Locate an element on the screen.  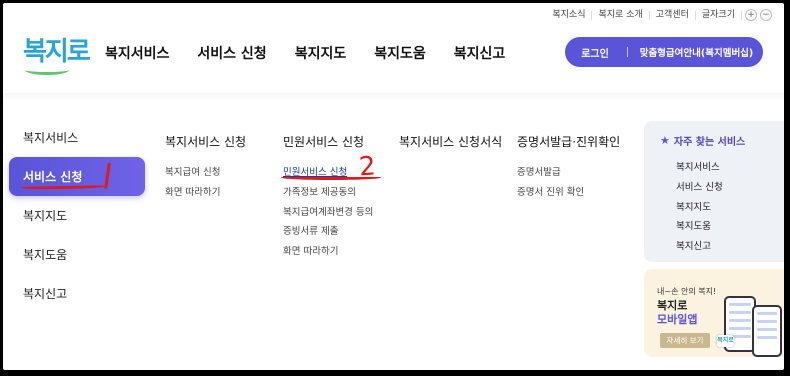
favorite-item-welfare-service: 복지서비스 is located at coordinates (699, 168).